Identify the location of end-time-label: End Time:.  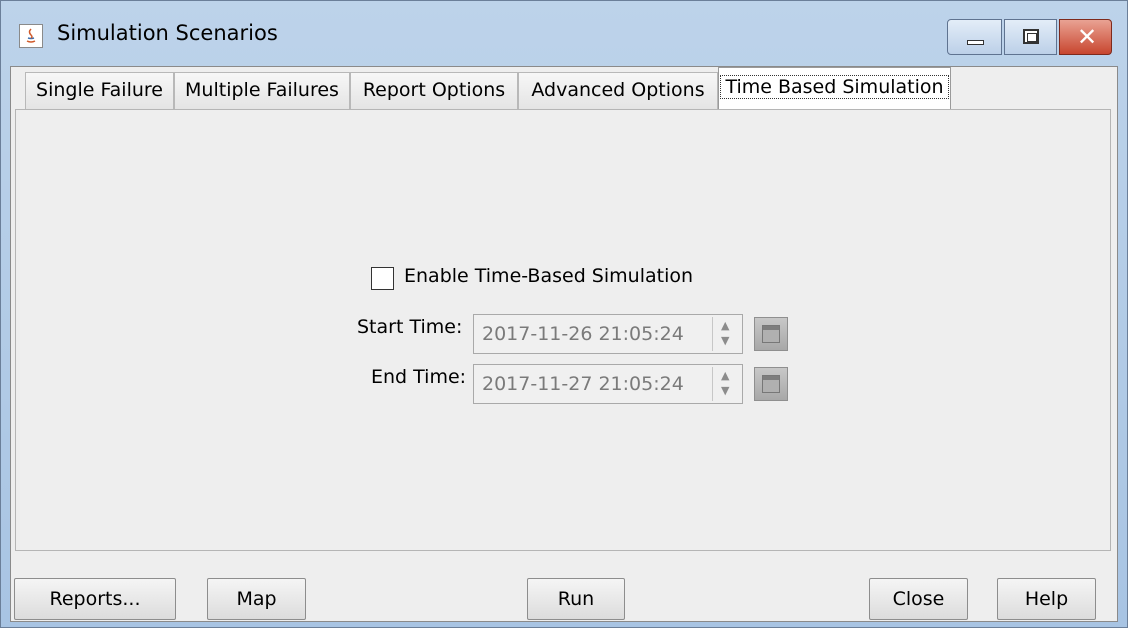
(419, 377).